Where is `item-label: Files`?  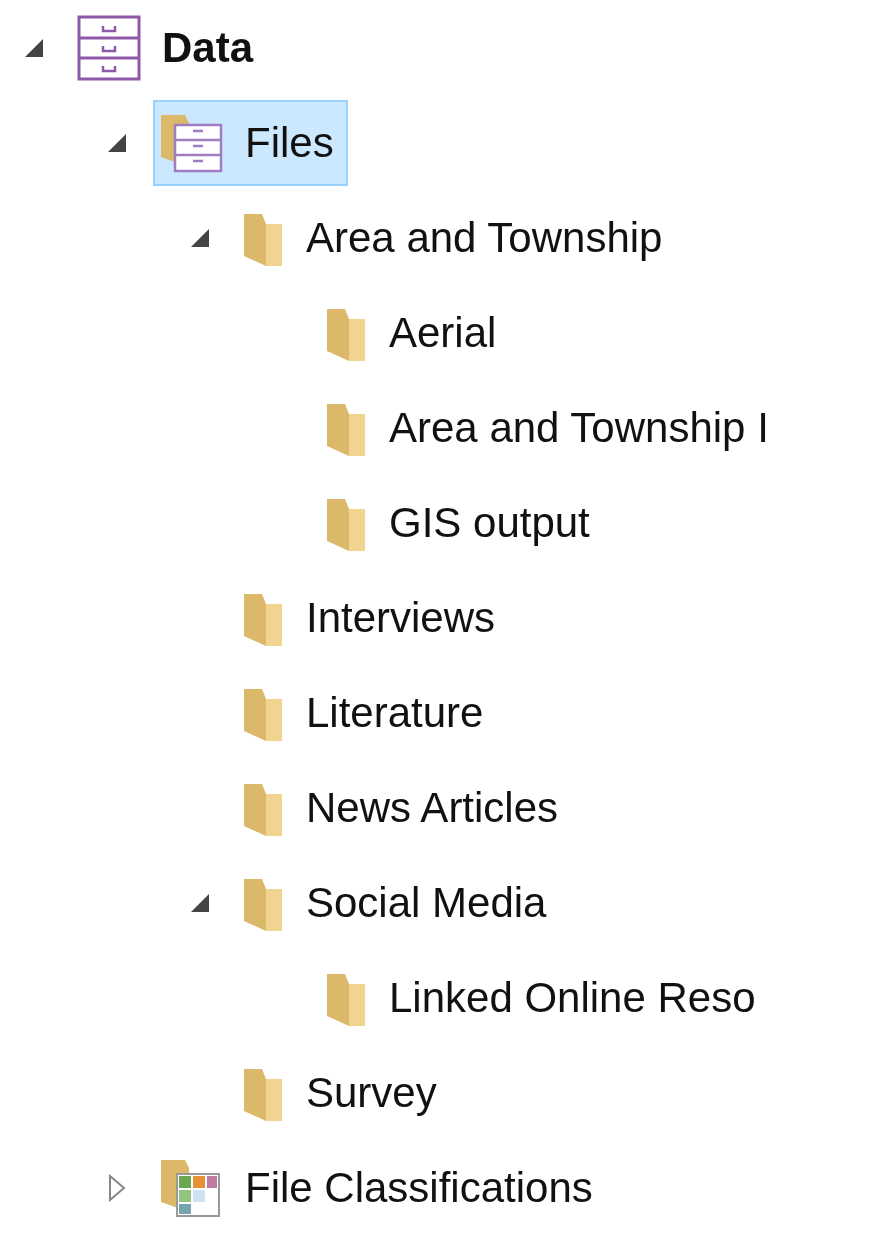
item-label: Files is located at coordinates (289, 142).